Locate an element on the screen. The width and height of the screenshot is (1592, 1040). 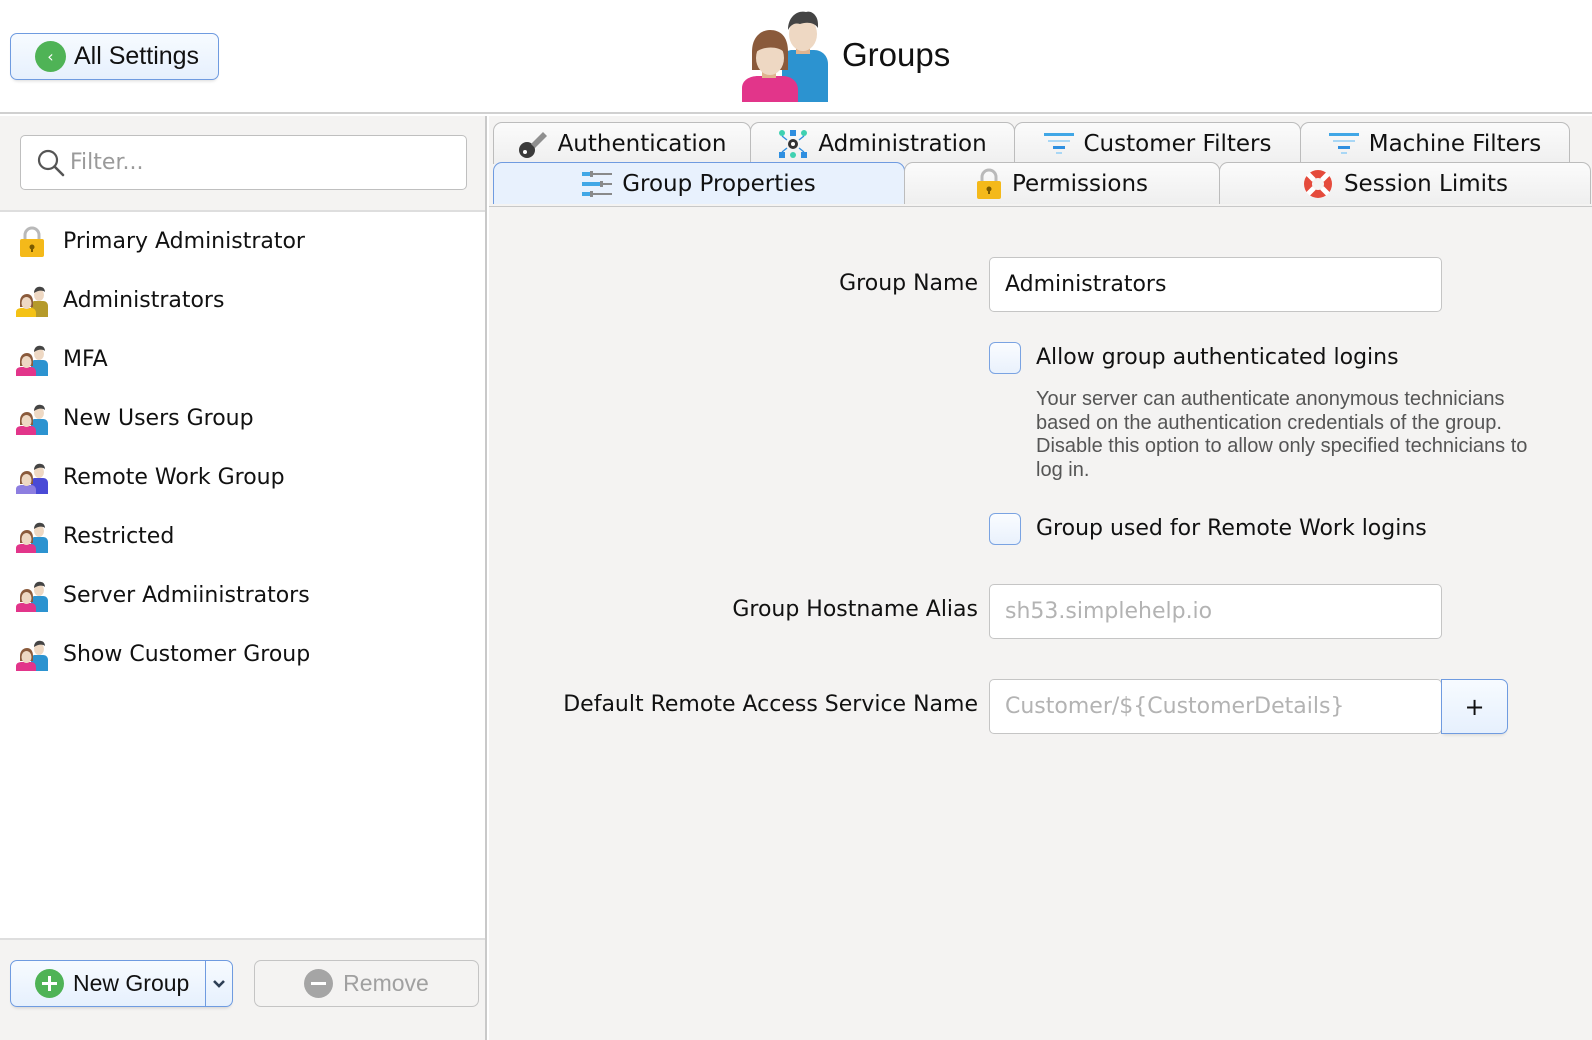
group-list-item-new-users-group: New Users Group is located at coordinates (242, 418).